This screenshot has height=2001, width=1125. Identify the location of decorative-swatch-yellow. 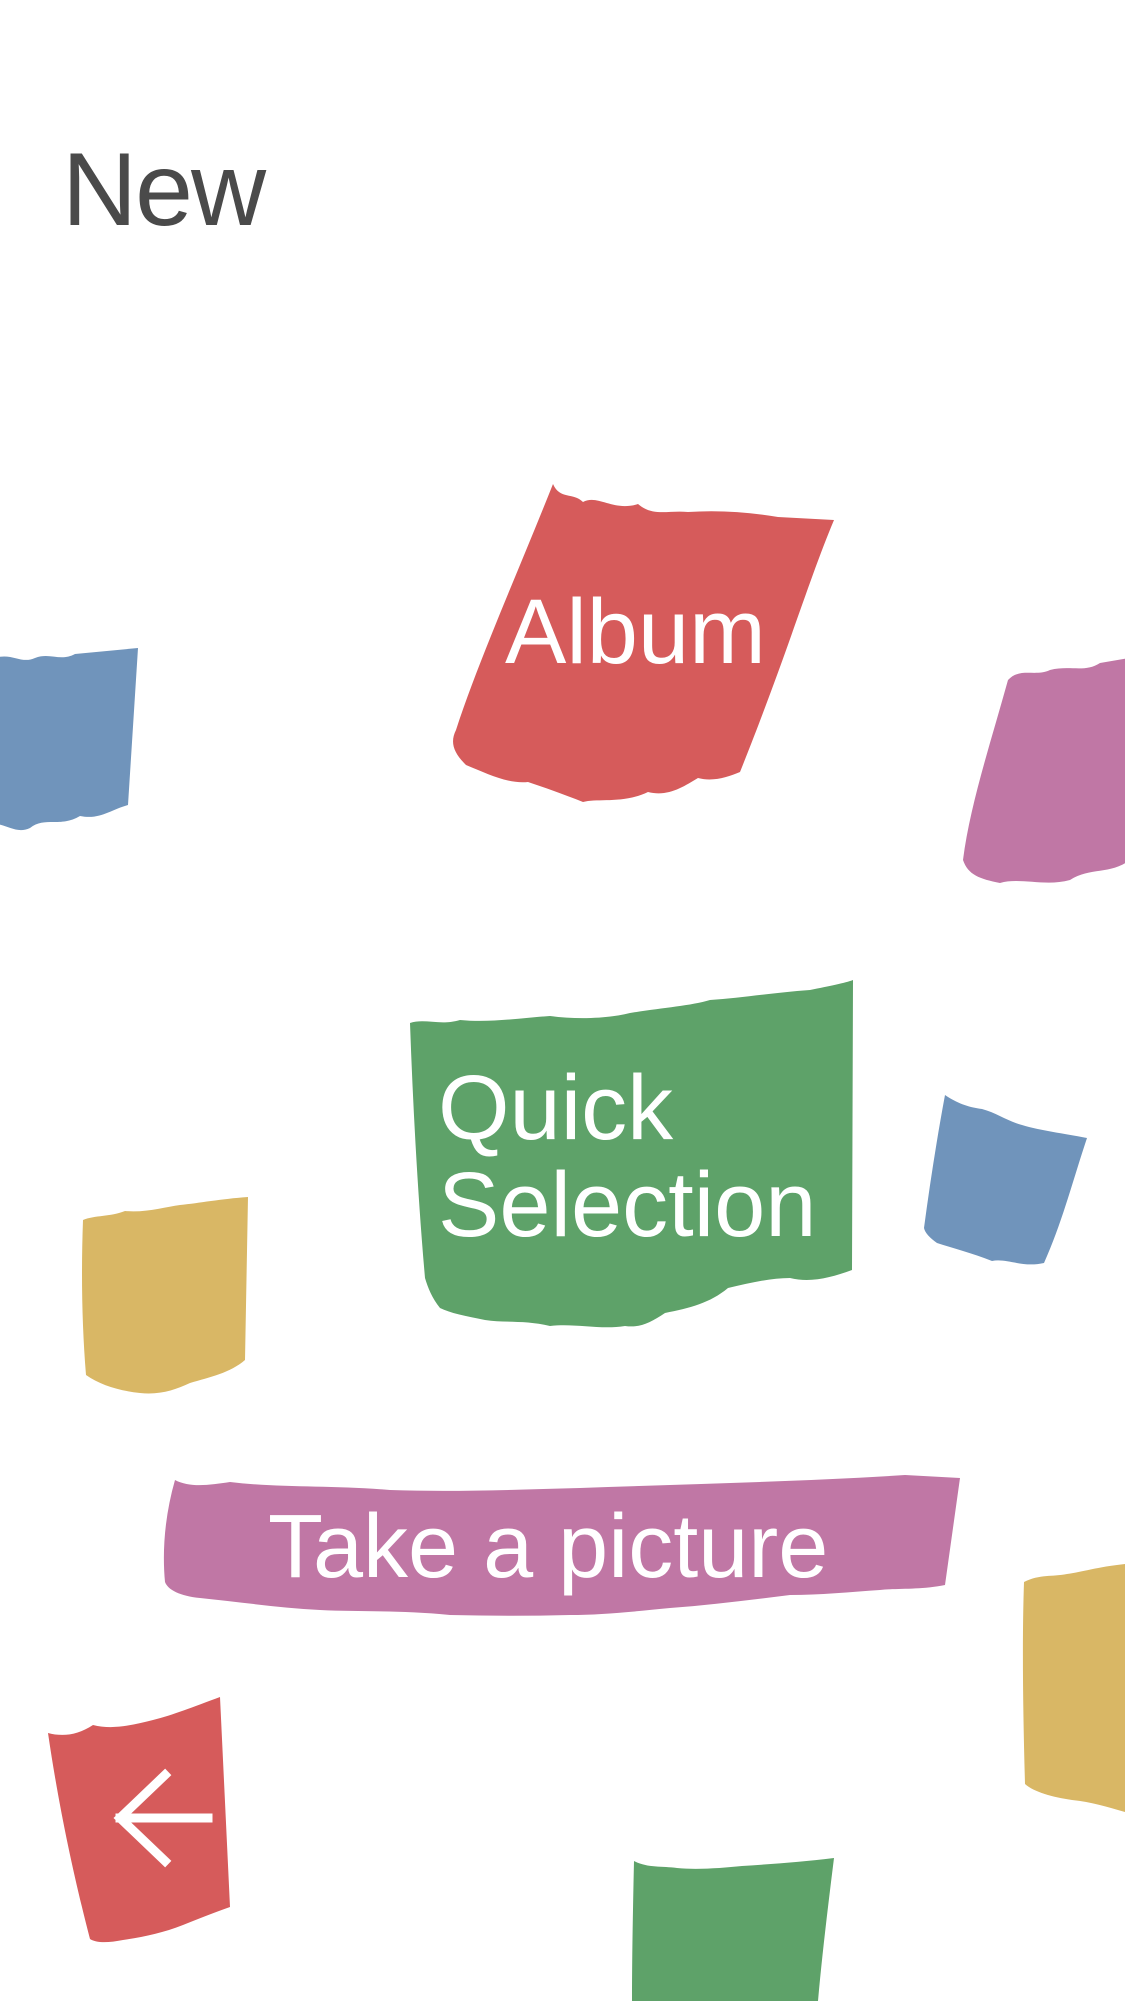
(165, 1295).